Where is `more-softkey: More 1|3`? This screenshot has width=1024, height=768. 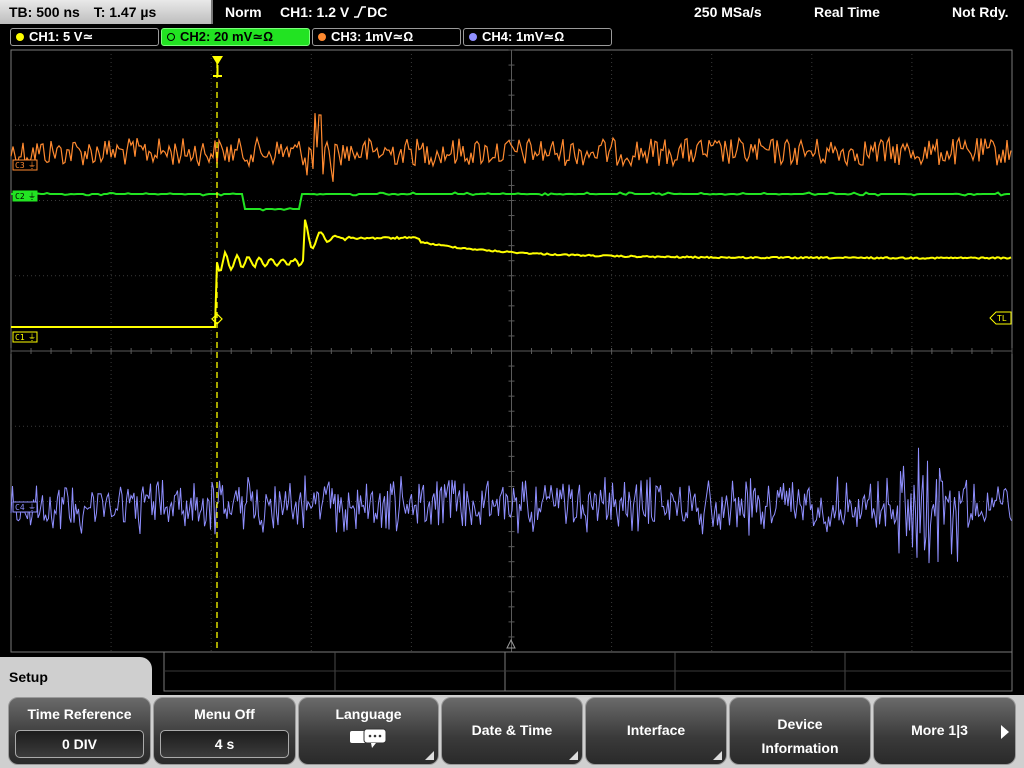
more-softkey: More 1|3 is located at coordinates (944, 731).